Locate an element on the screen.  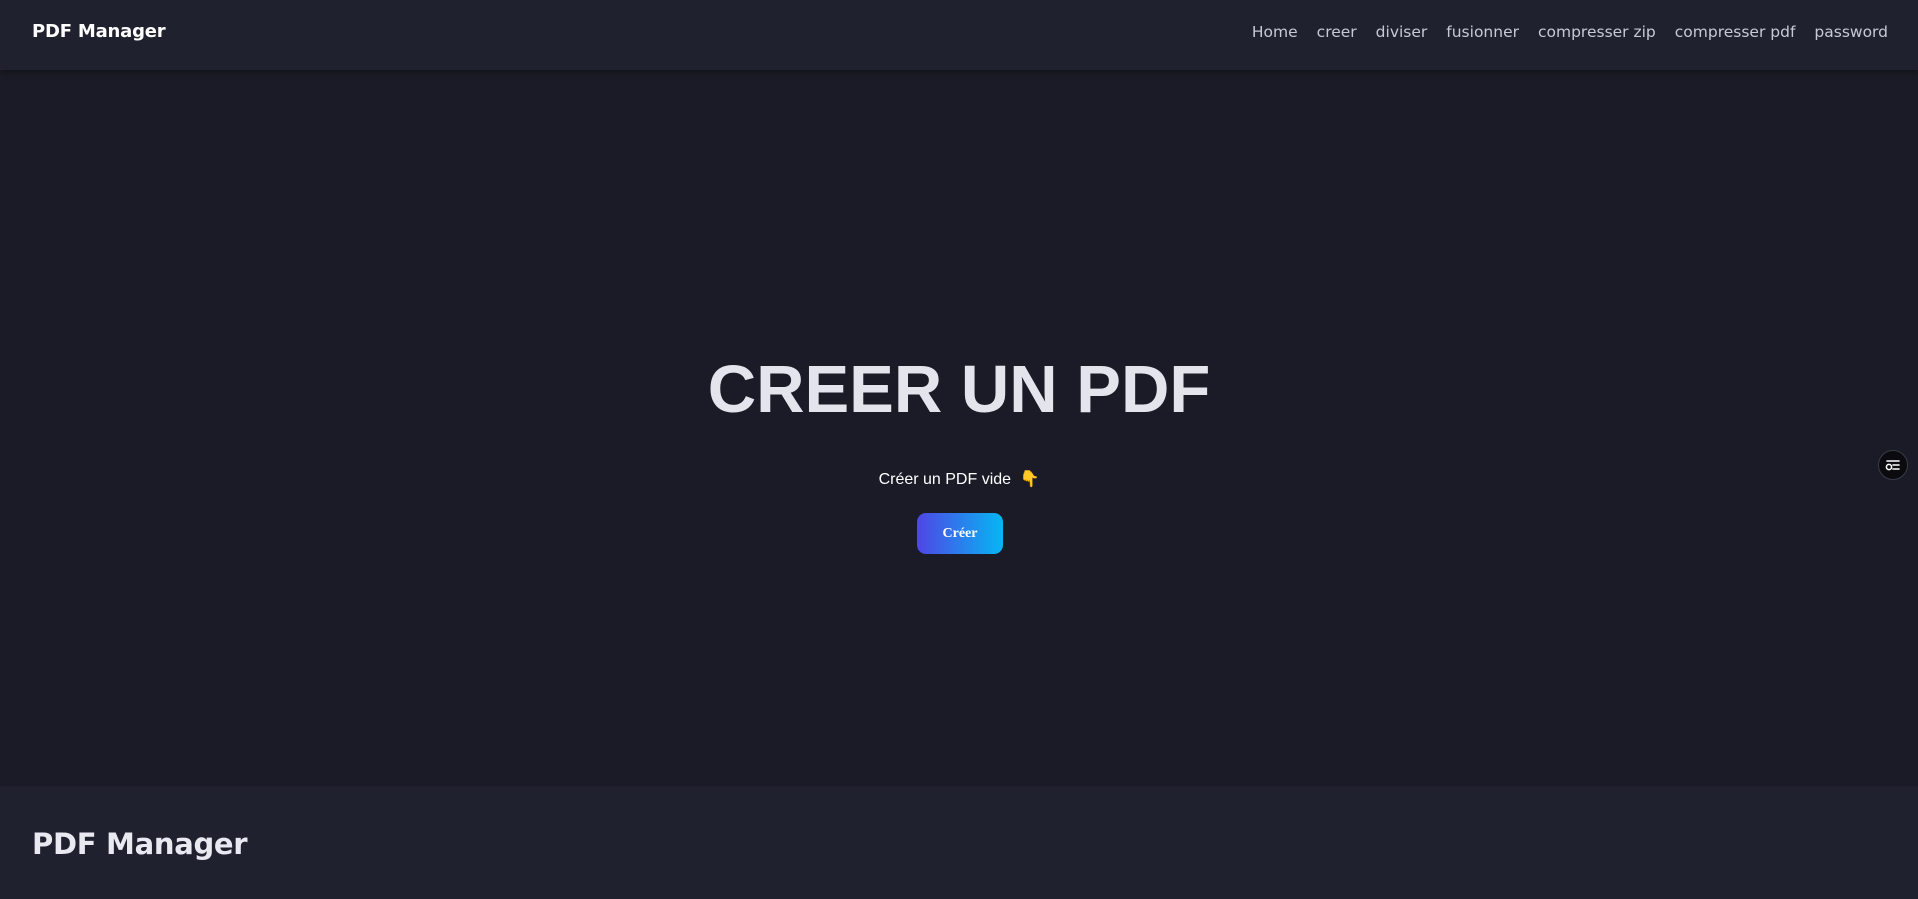
settings-list-icon is located at coordinates (1892, 465).